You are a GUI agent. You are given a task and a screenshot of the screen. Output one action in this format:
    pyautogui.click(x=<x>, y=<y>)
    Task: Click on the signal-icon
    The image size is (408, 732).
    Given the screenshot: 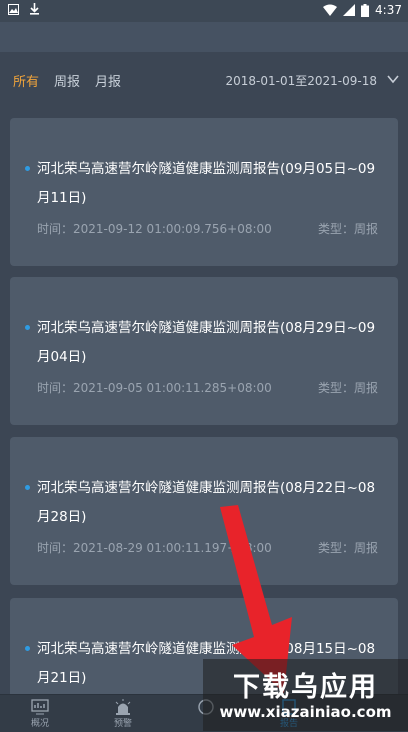 What is the action you would take?
    pyautogui.click(x=349, y=10)
    